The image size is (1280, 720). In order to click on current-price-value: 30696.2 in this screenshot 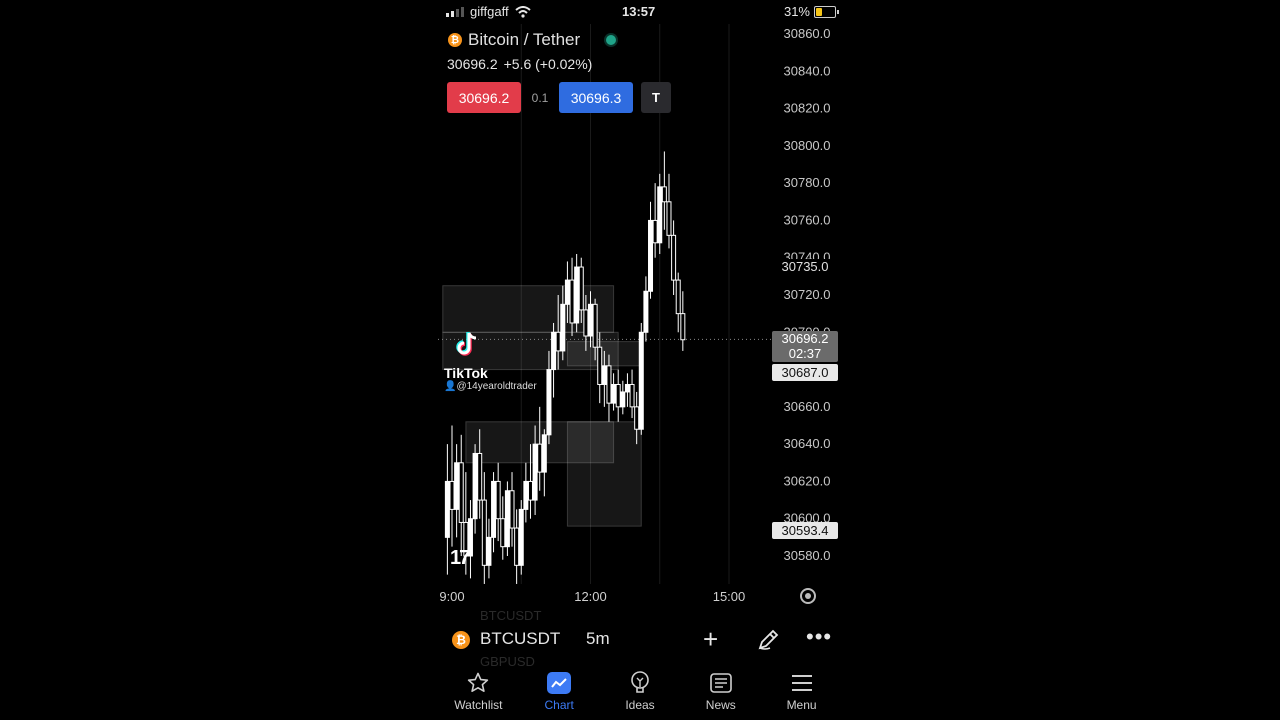, I will do `click(805, 338)`.